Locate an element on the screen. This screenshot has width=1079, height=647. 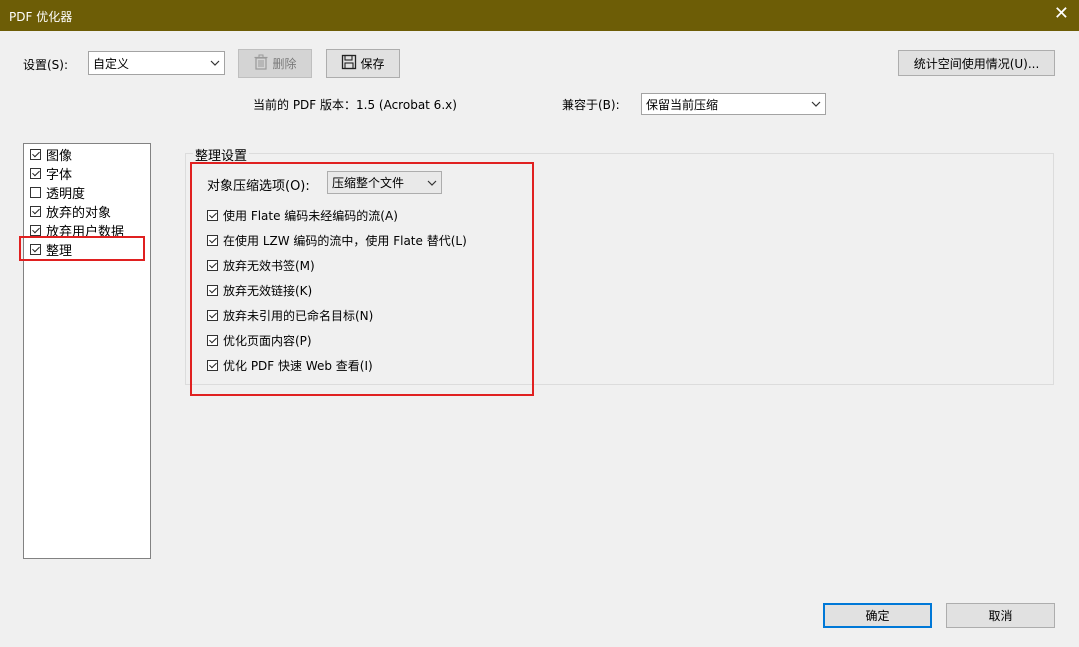
category-item-transparency: 透明度 is located at coordinates (57, 192).